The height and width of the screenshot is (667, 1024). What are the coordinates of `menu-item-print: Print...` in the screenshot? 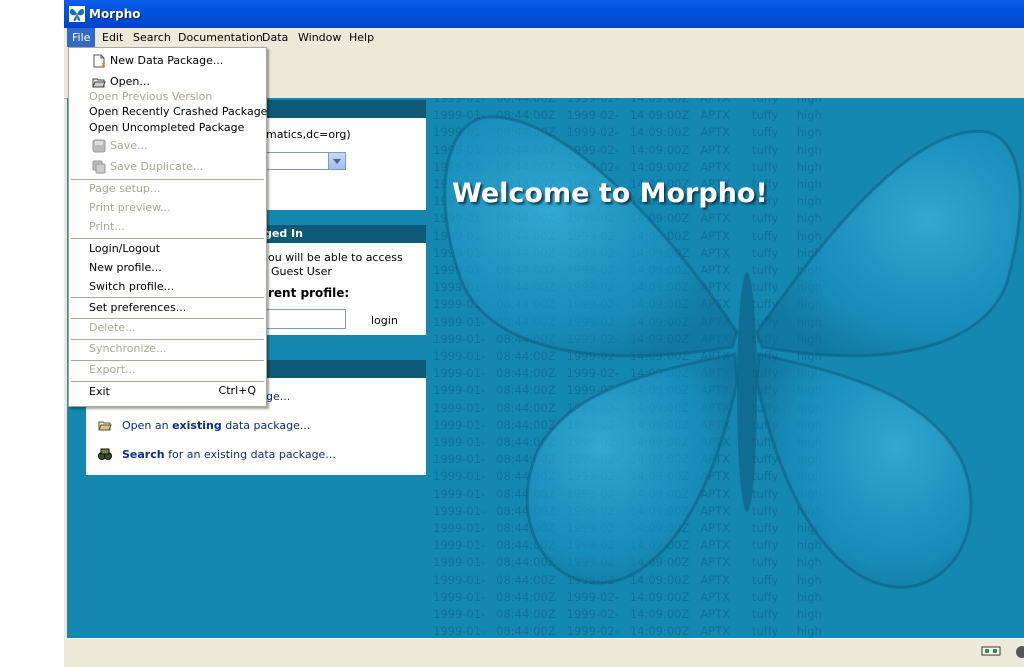 It's located at (107, 227).